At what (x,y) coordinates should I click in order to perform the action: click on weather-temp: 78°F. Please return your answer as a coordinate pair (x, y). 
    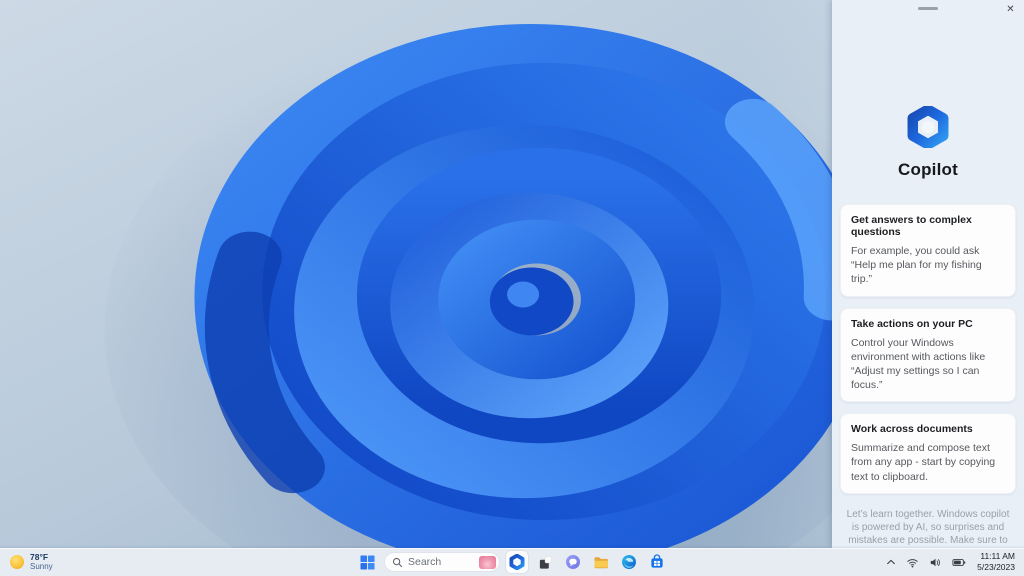
    Looking at the image, I should click on (39, 557).